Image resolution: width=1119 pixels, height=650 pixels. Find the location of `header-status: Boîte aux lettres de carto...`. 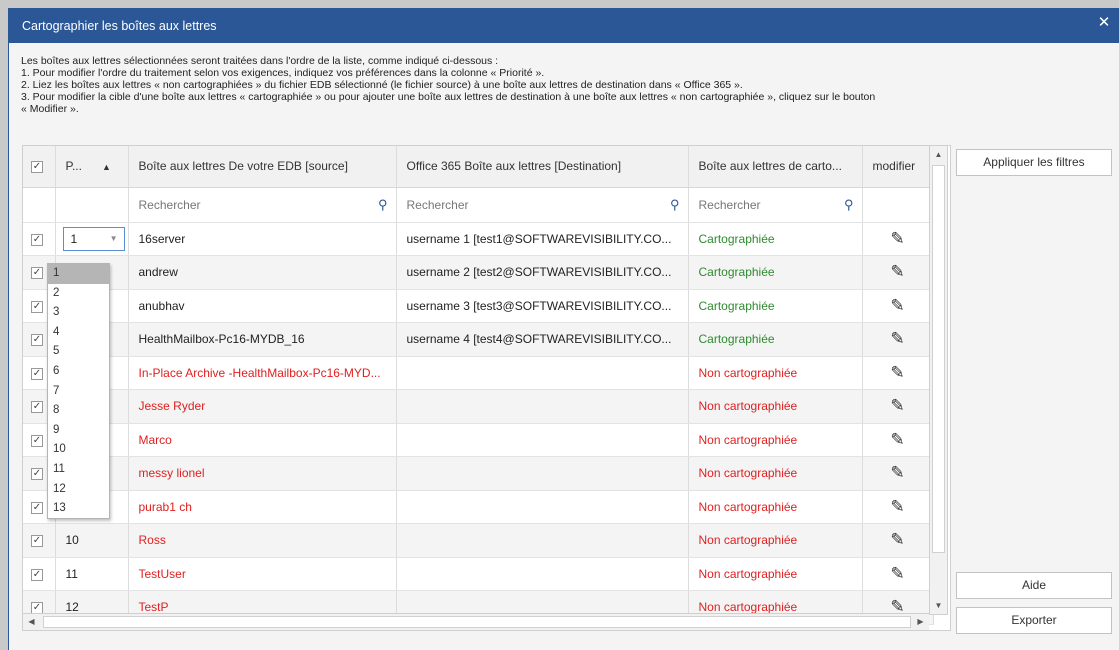

header-status: Boîte aux lettres de carto... is located at coordinates (775, 167).